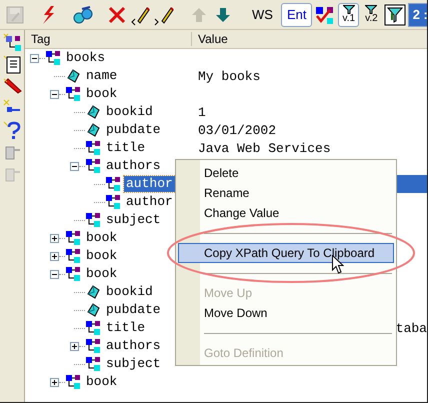 The width and height of the screenshot is (428, 403). What do you see at coordinates (286, 253) in the screenshot?
I see `menu-item: Copy XPath Query To Clipboard` at bounding box center [286, 253].